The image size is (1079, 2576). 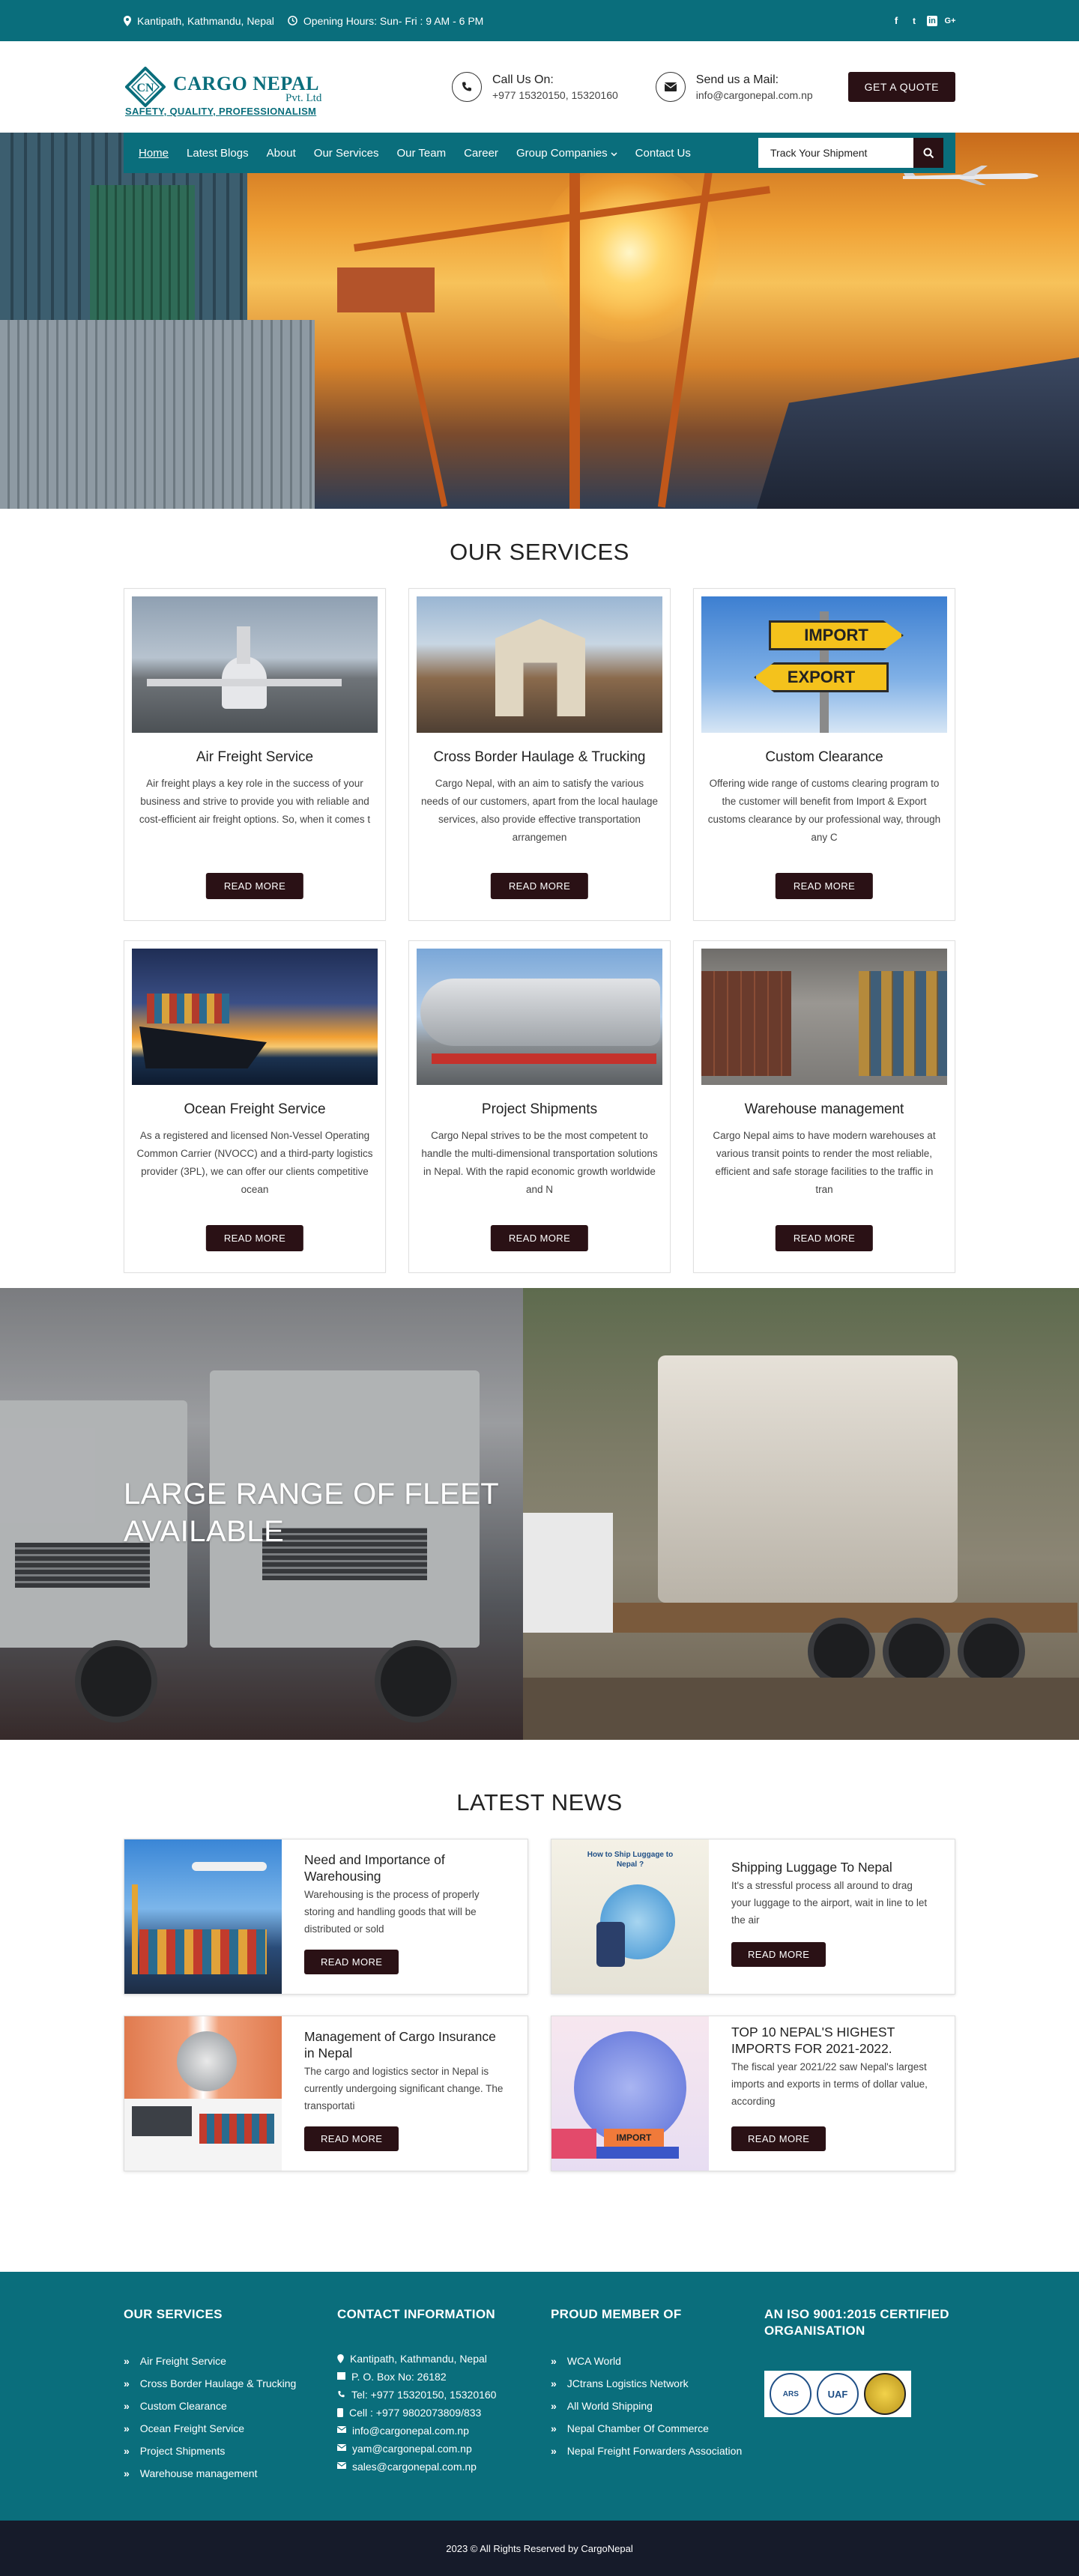 I want to click on clock-icon, so click(x=292, y=20).